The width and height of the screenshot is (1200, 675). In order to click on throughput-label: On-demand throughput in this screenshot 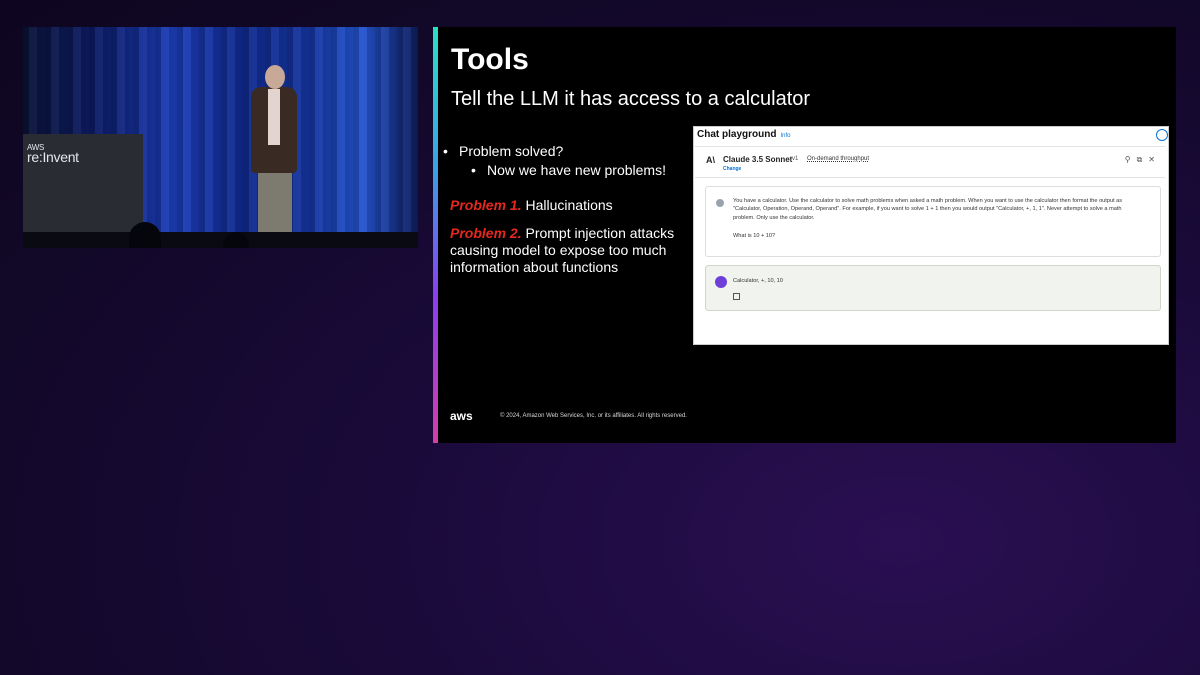, I will do `click(838, 159)`.